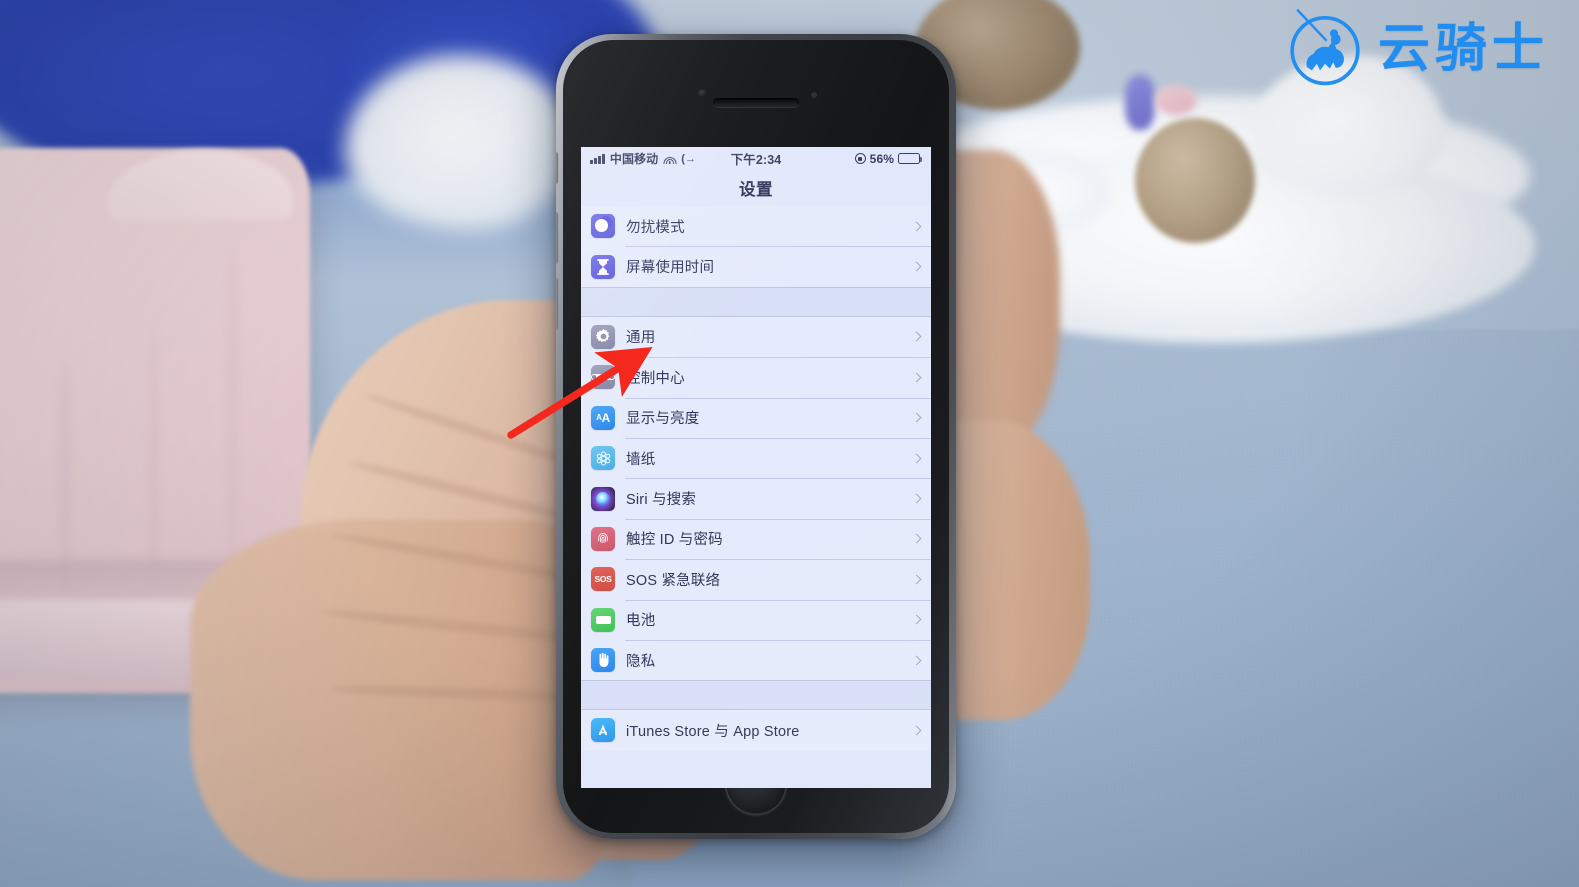  Describe the element at coordinates (670, 268) in the screenshot. I see `settings-row-label: 屏幕使用时间` at that location.